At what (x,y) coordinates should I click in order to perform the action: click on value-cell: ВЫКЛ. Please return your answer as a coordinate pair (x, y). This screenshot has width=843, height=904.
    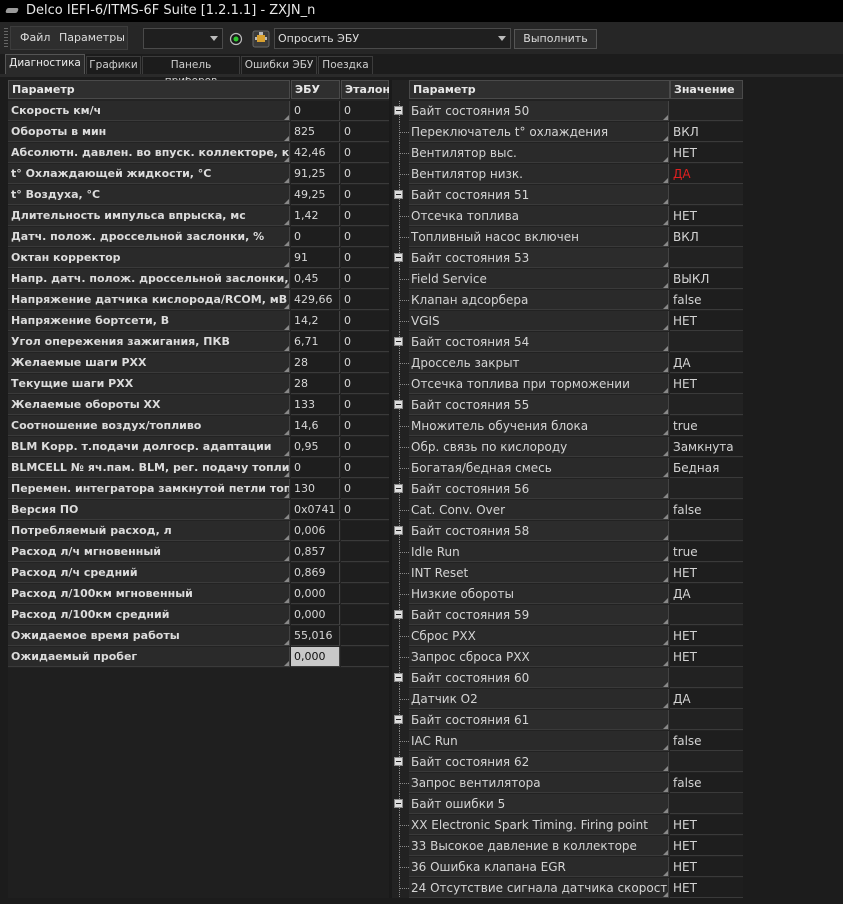
    Looking at the image, I should click on (706, 279).